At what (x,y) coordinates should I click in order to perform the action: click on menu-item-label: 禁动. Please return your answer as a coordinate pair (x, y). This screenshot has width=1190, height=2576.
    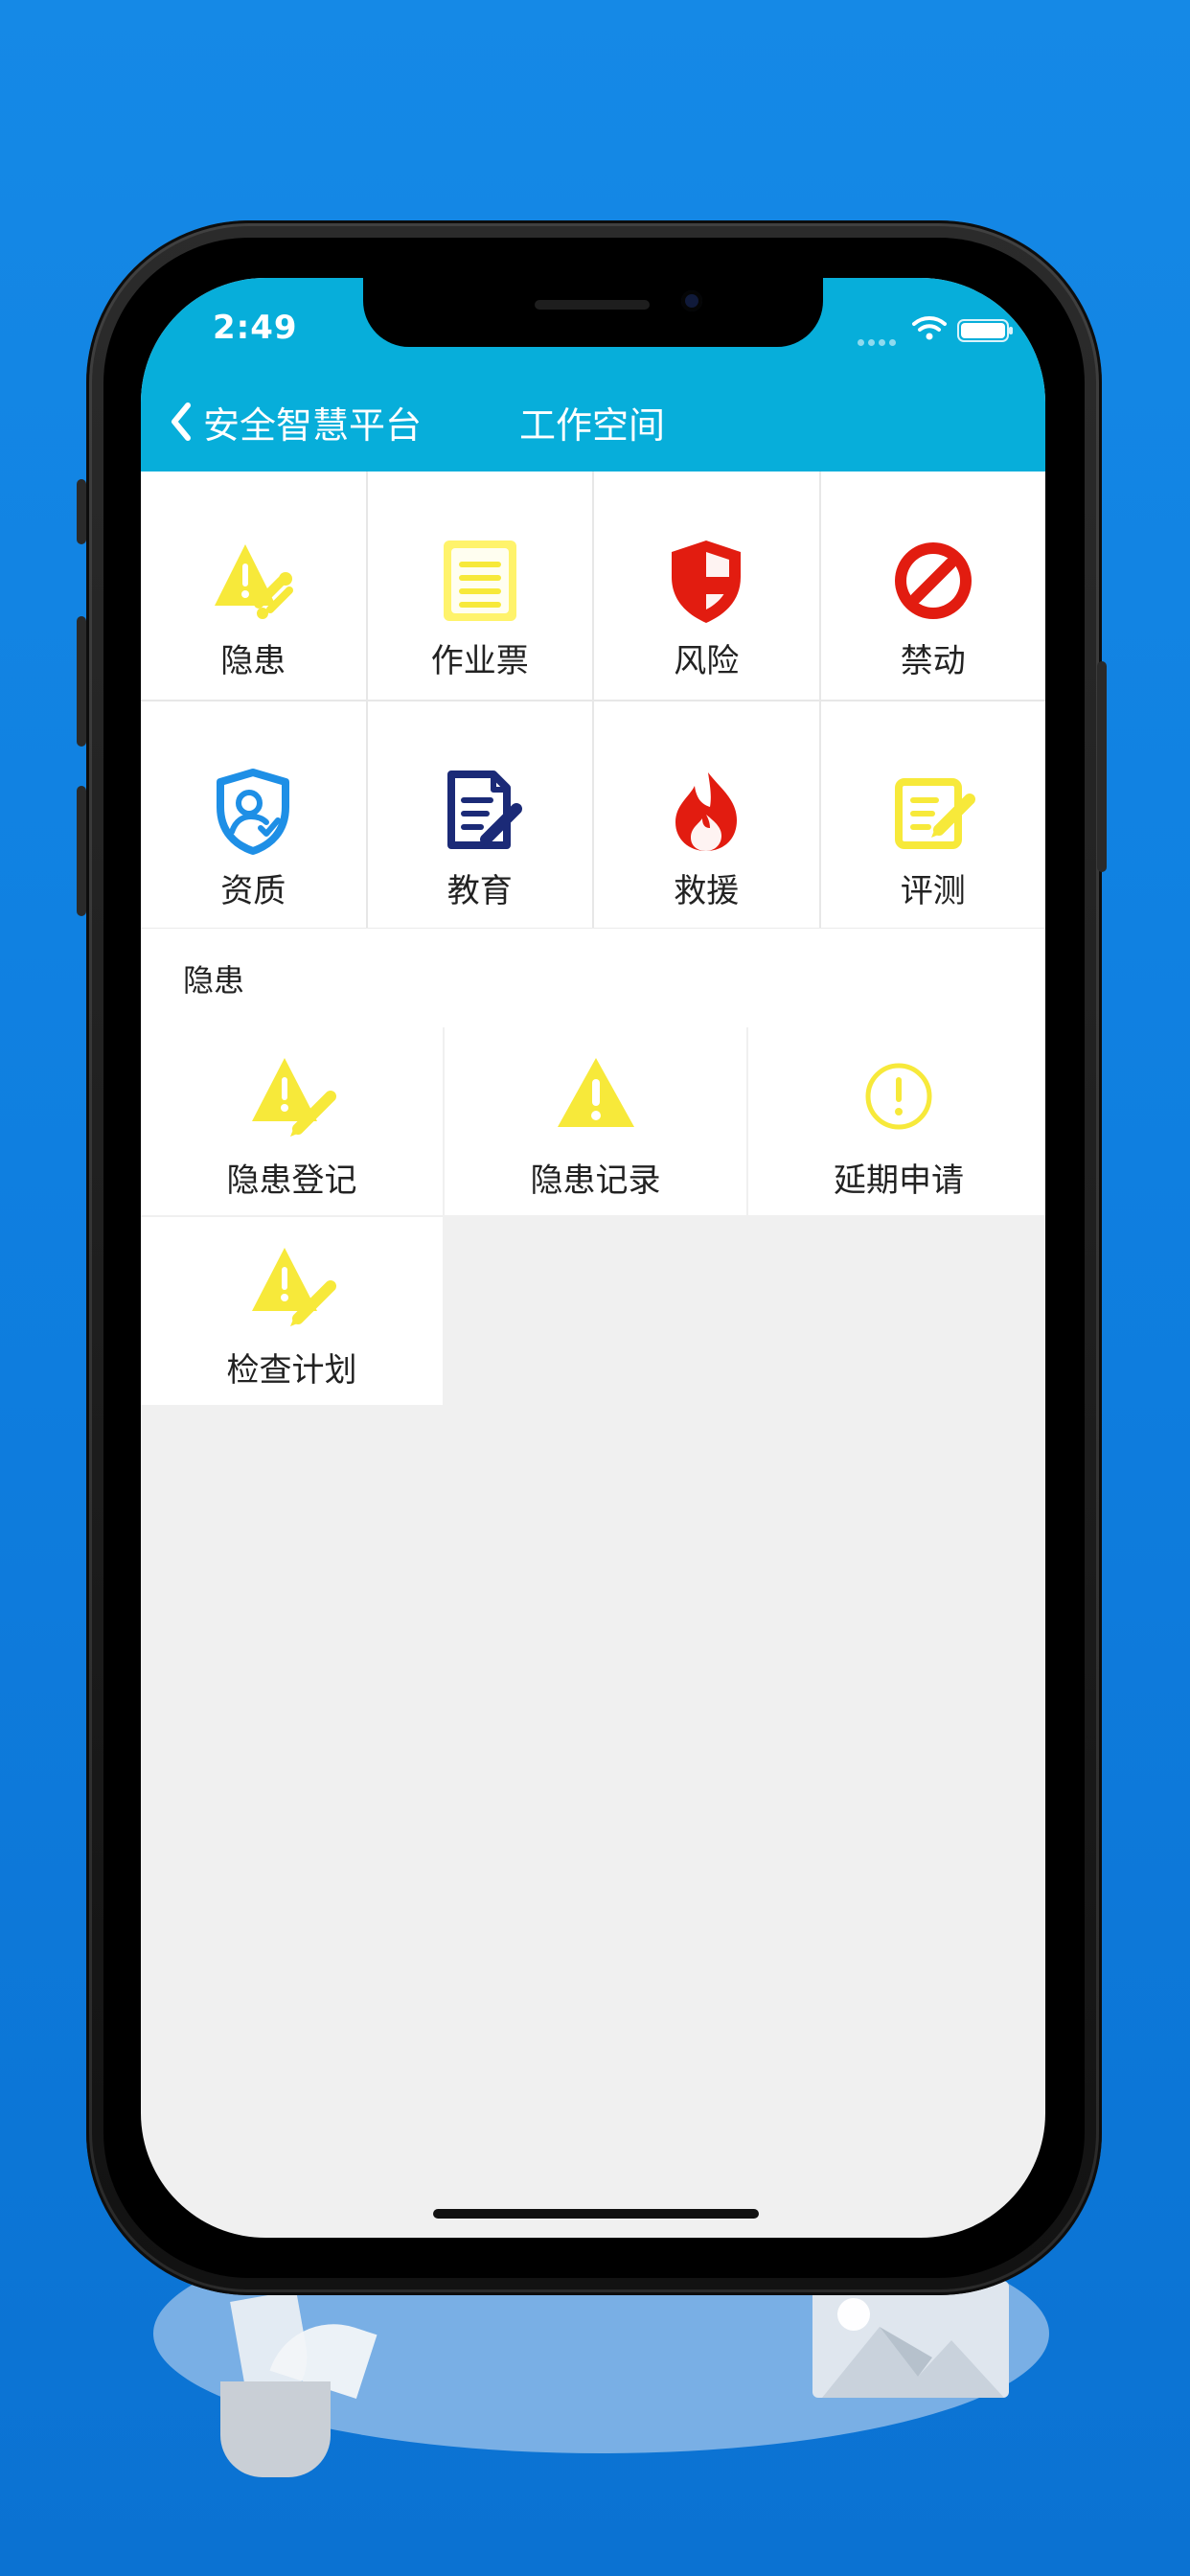
    Looking at the image, I should click on (933, 661).